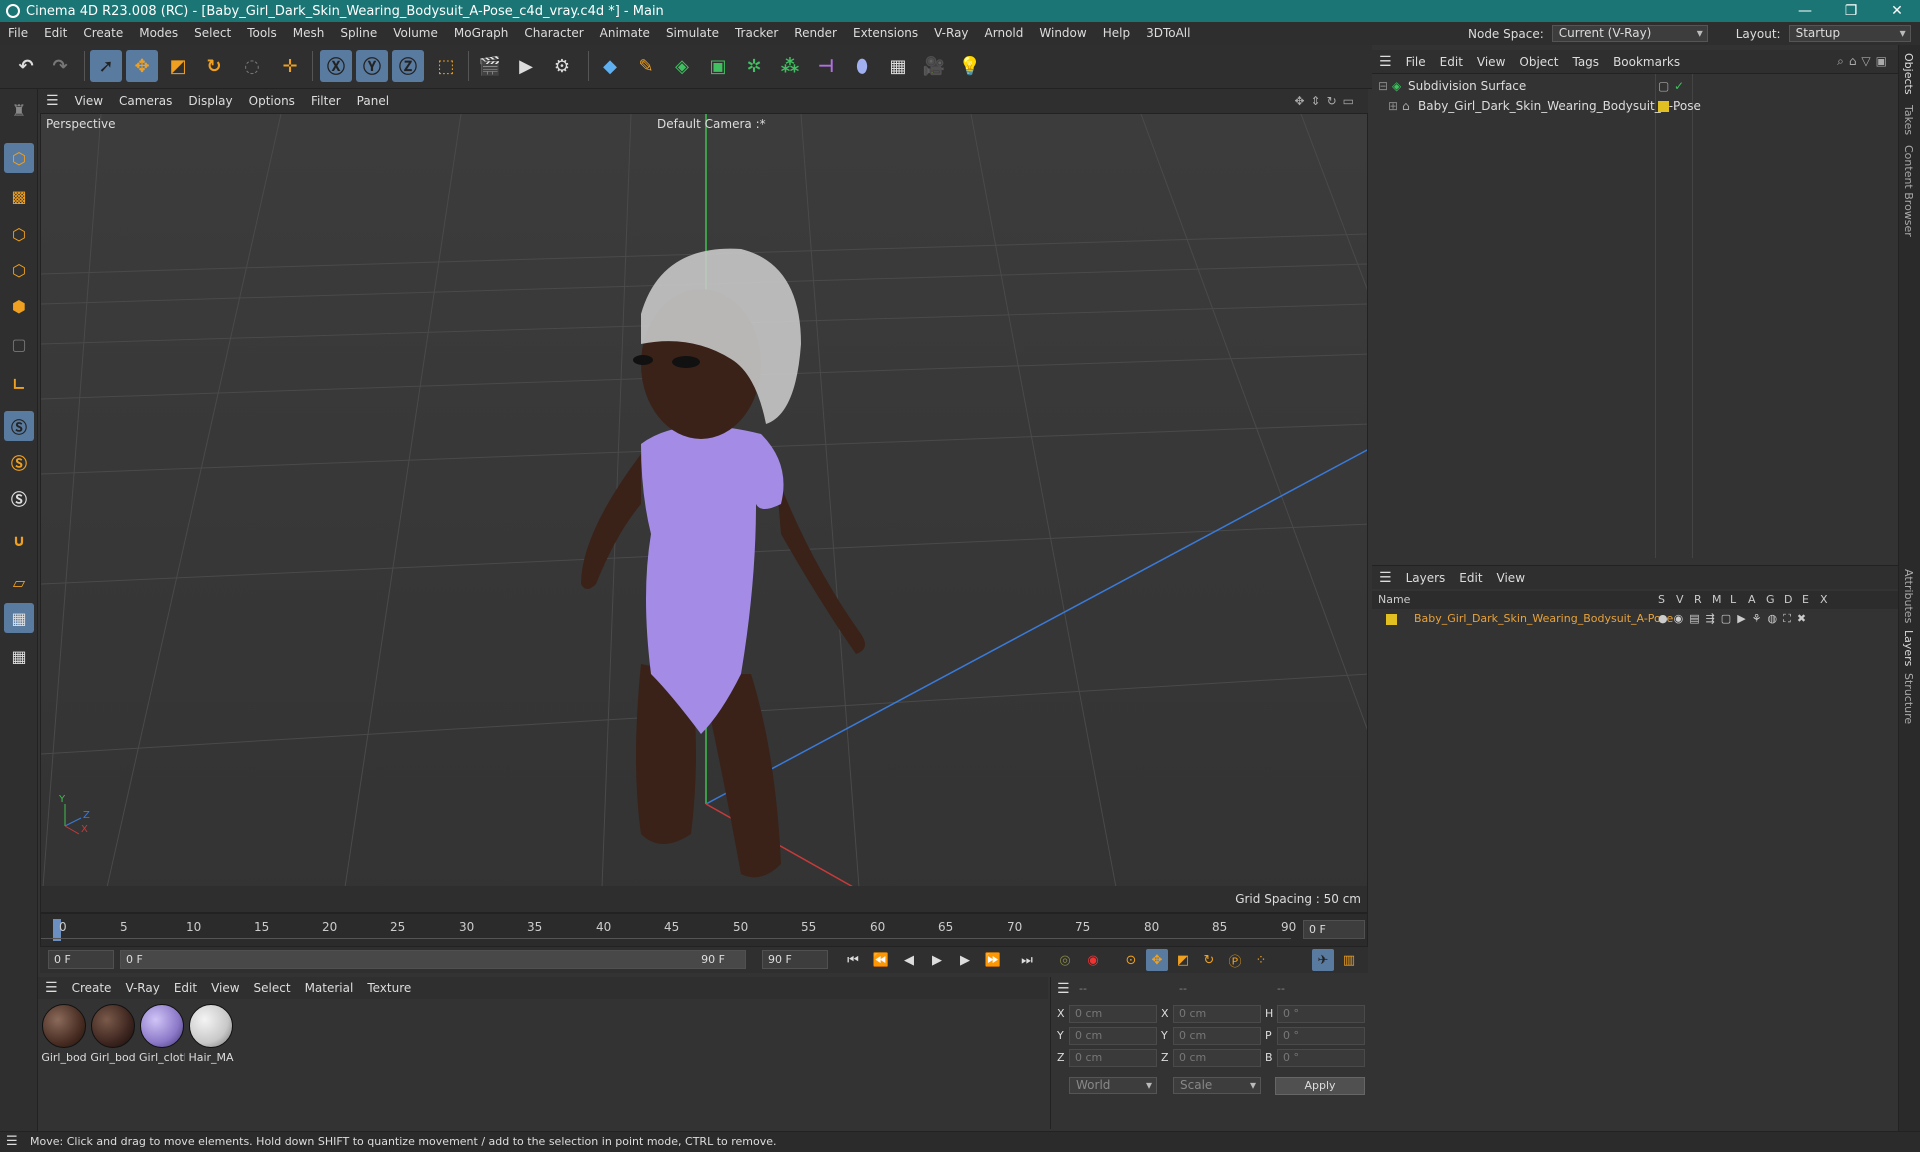 This screenshot has height=1152, width=1920. What do you see at coordinates (790, 66) in the screenshot?
I see `instance-icon: ⁂` at bounding box center [790, 66].